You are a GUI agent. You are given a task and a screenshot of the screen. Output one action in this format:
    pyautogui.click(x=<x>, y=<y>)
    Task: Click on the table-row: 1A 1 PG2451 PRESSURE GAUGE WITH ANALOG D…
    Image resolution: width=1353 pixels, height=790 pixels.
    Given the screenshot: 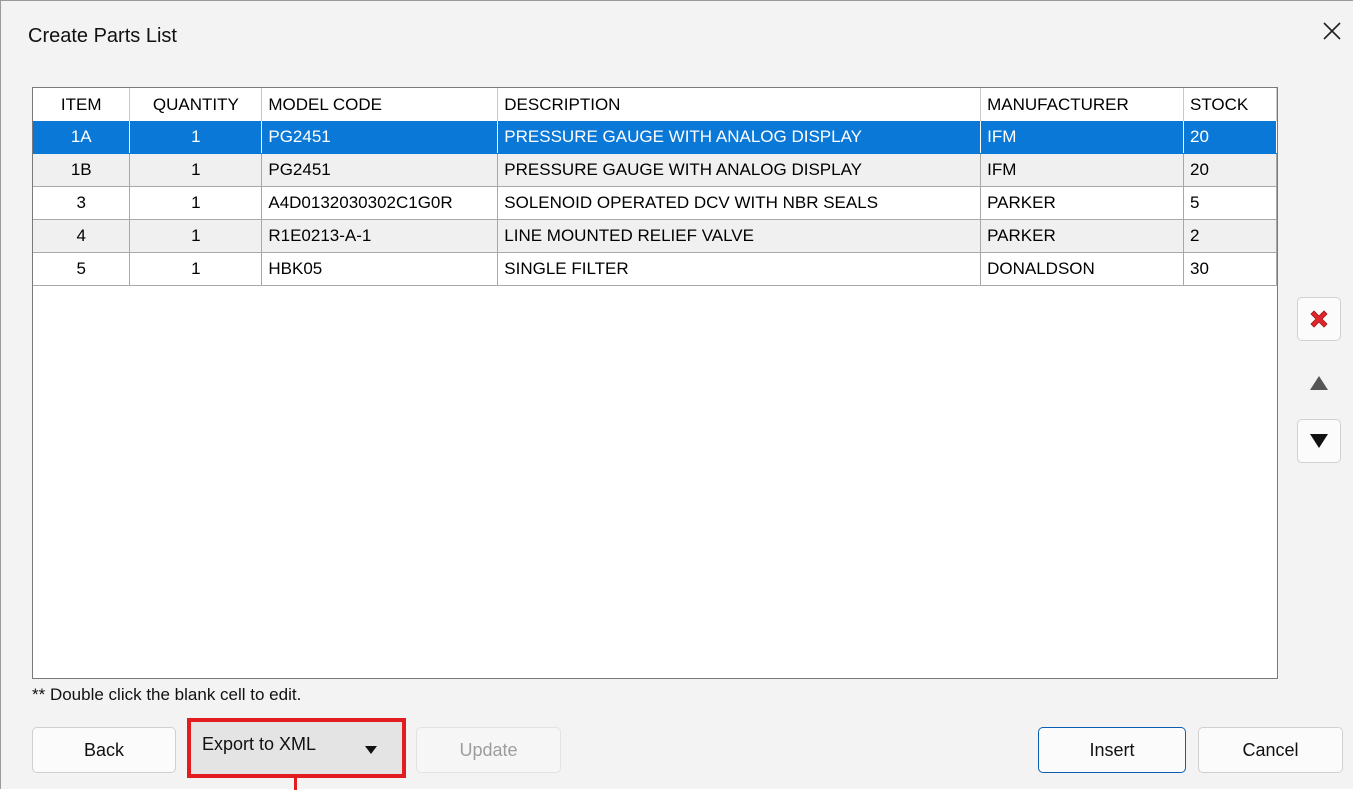 What is the action you would take?
    pyautogui.click(x=655, y=137)
    